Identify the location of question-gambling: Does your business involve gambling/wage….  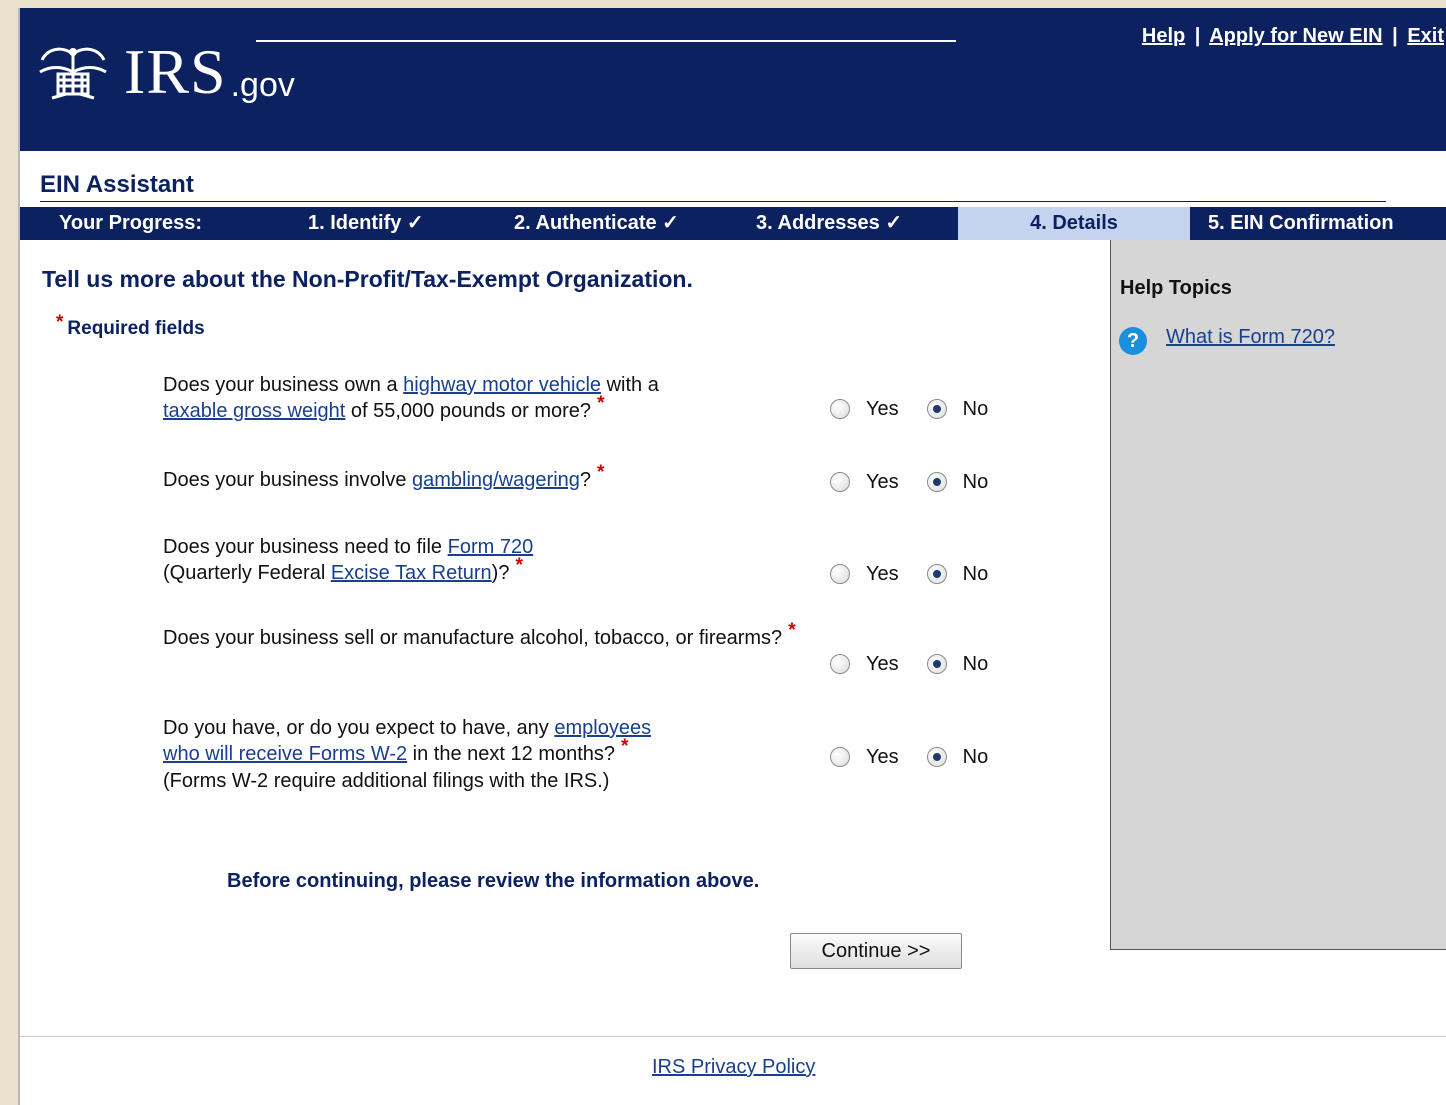
(384, 476).